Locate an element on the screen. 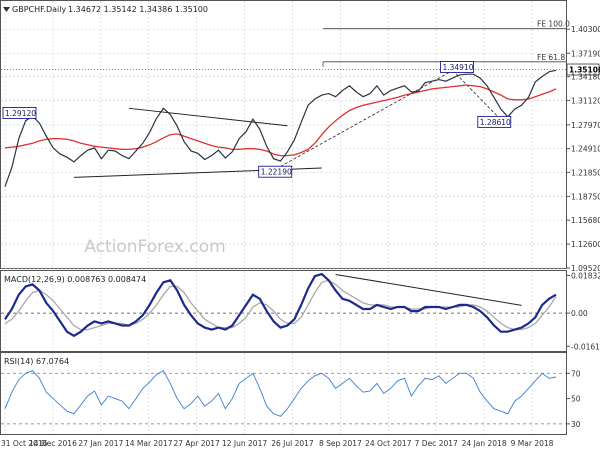 The image size is (600, 450). y-tick-label: 1.21850 is located at coordinates (585, 172).